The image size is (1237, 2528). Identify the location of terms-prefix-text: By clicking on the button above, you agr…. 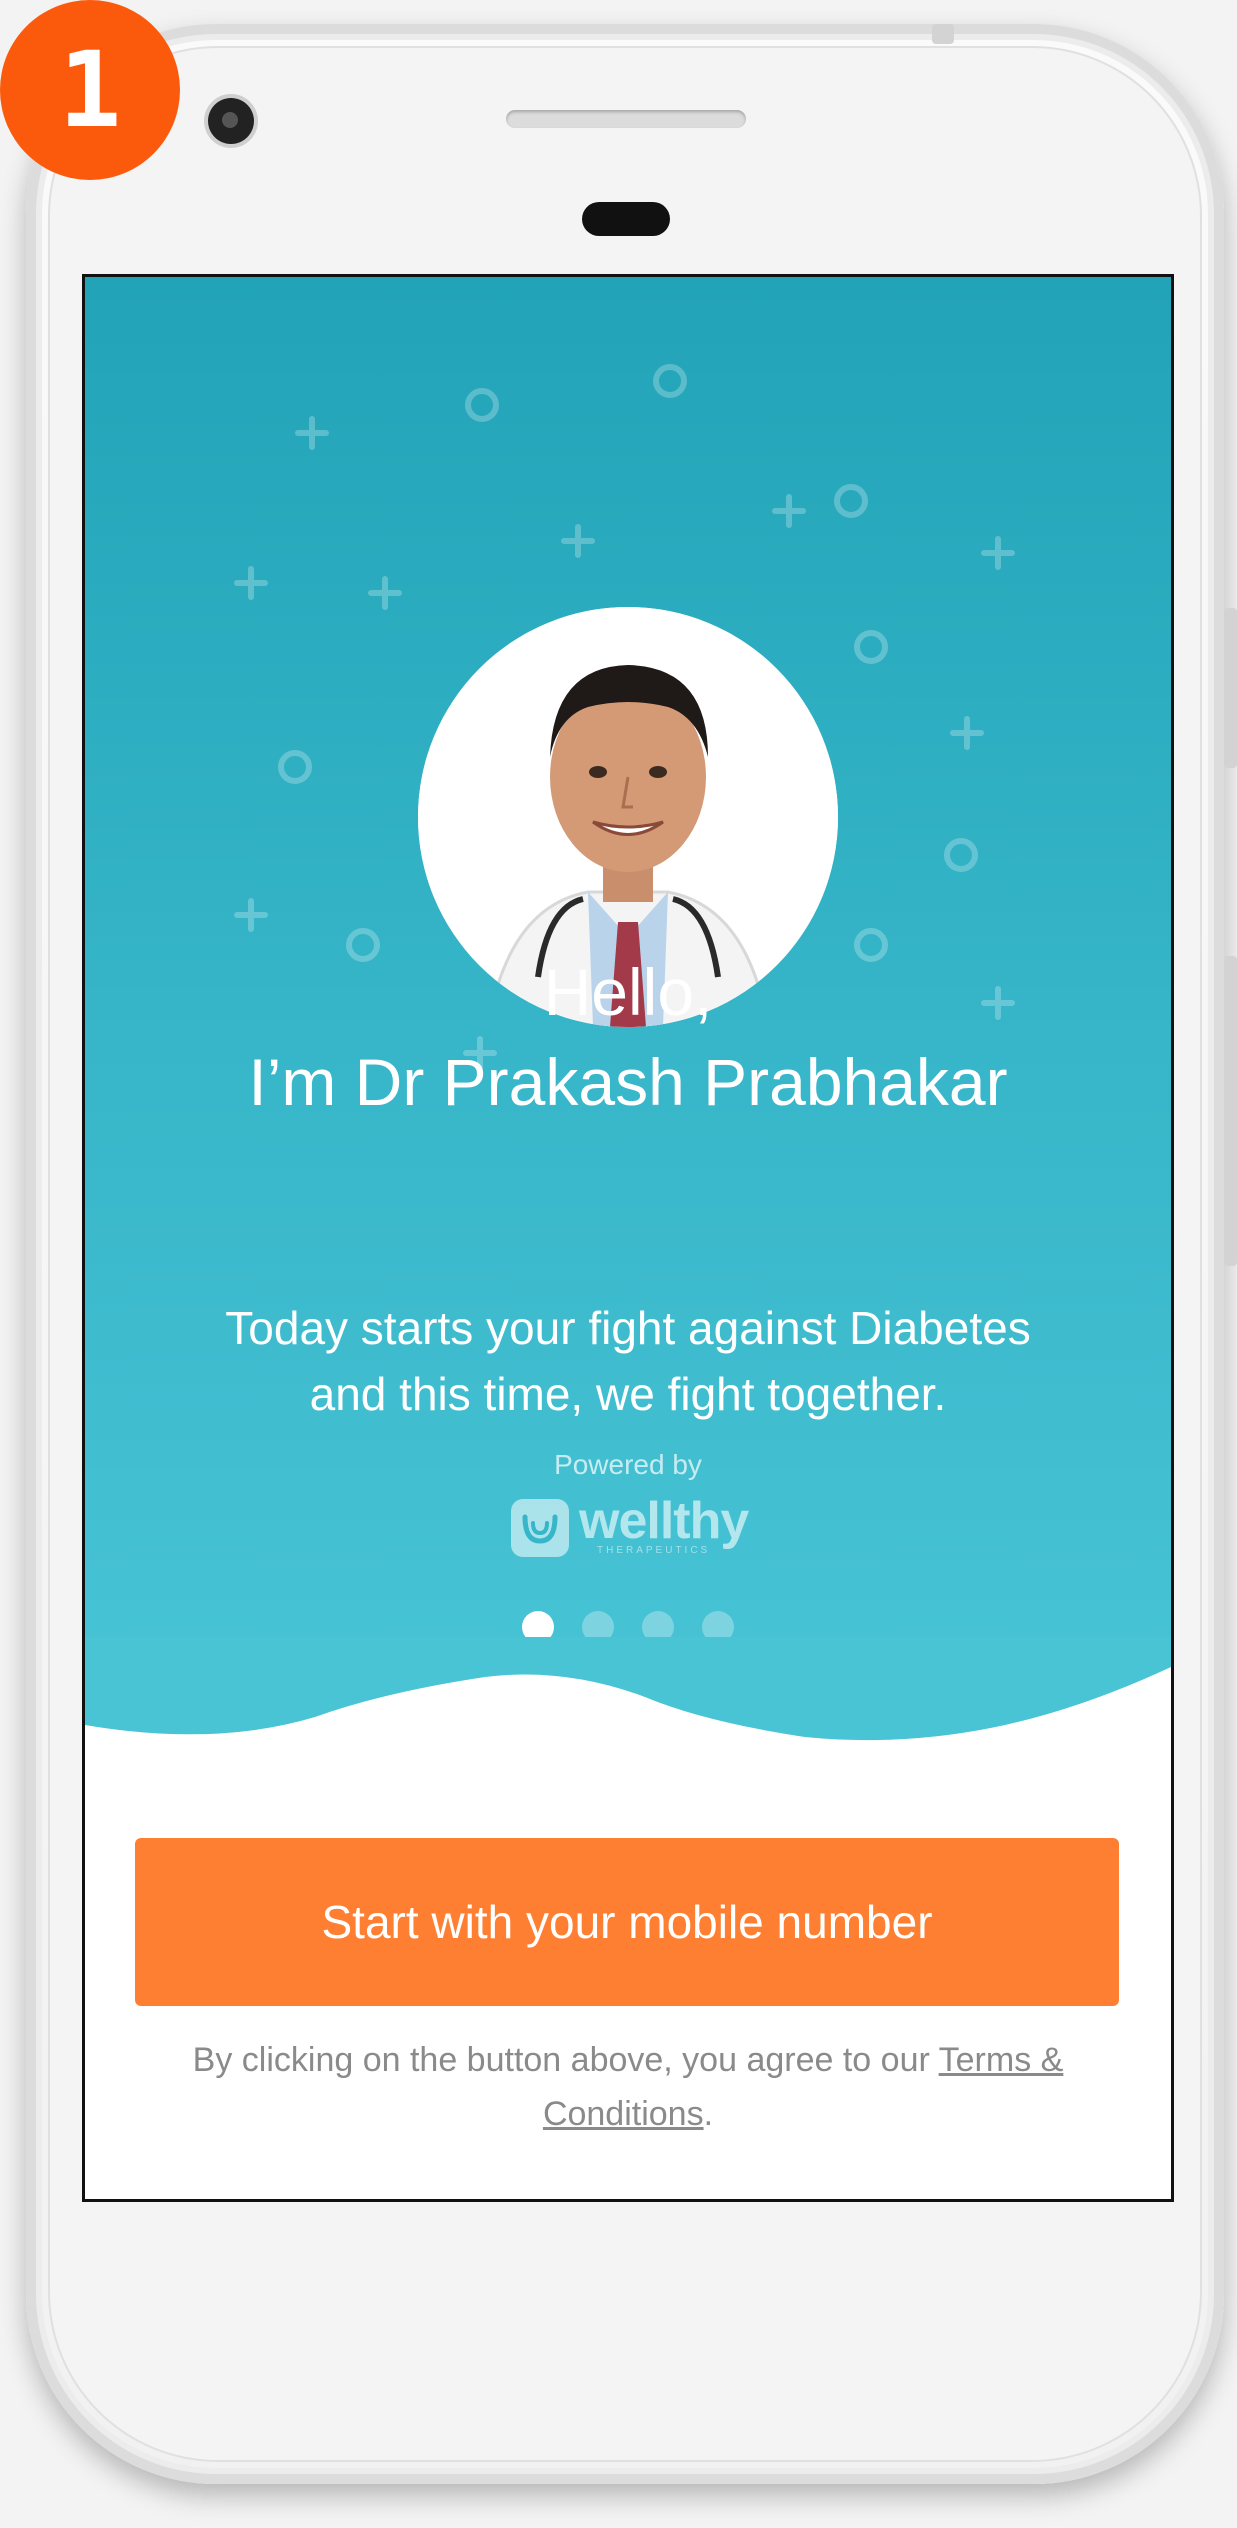
(565, 2060).